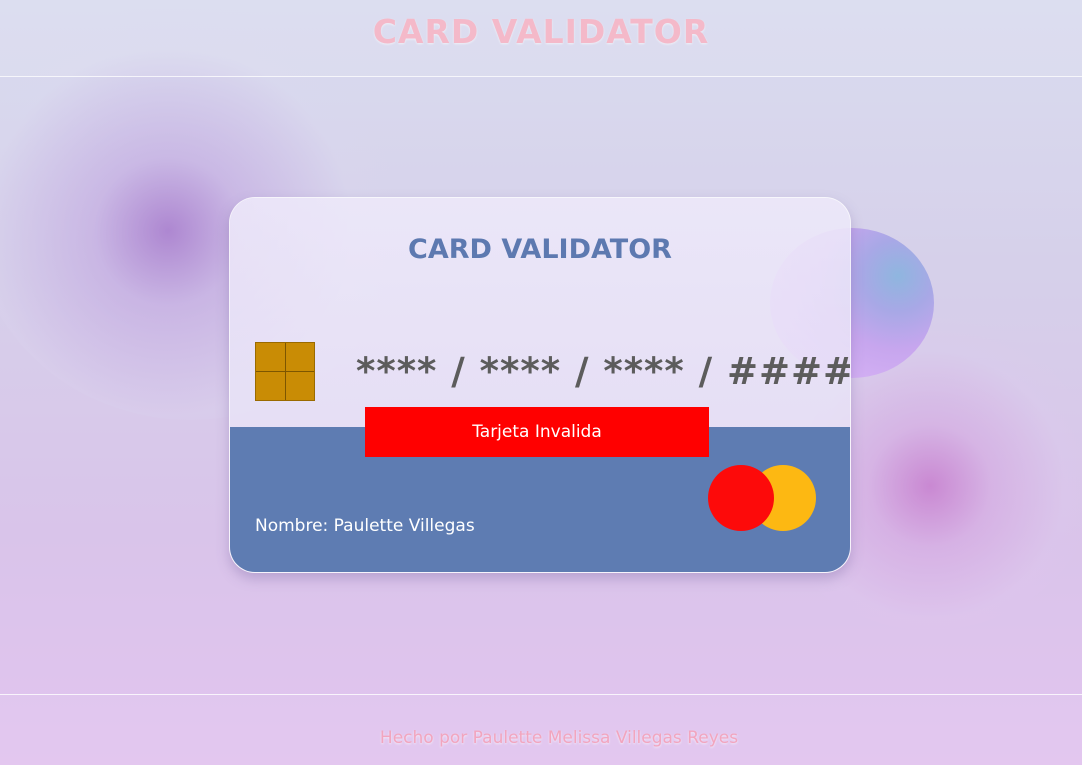 The image size is (1082, 765). I want to click on card-chip-icon, so click(285, 371).